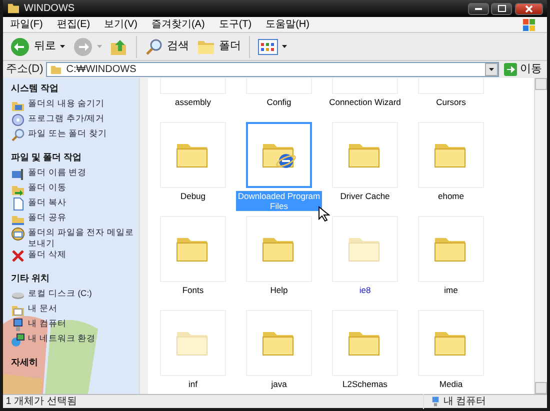 The width and height of the screenshot is (550, 411). I want to click on minimize-button, so click(478, 8).